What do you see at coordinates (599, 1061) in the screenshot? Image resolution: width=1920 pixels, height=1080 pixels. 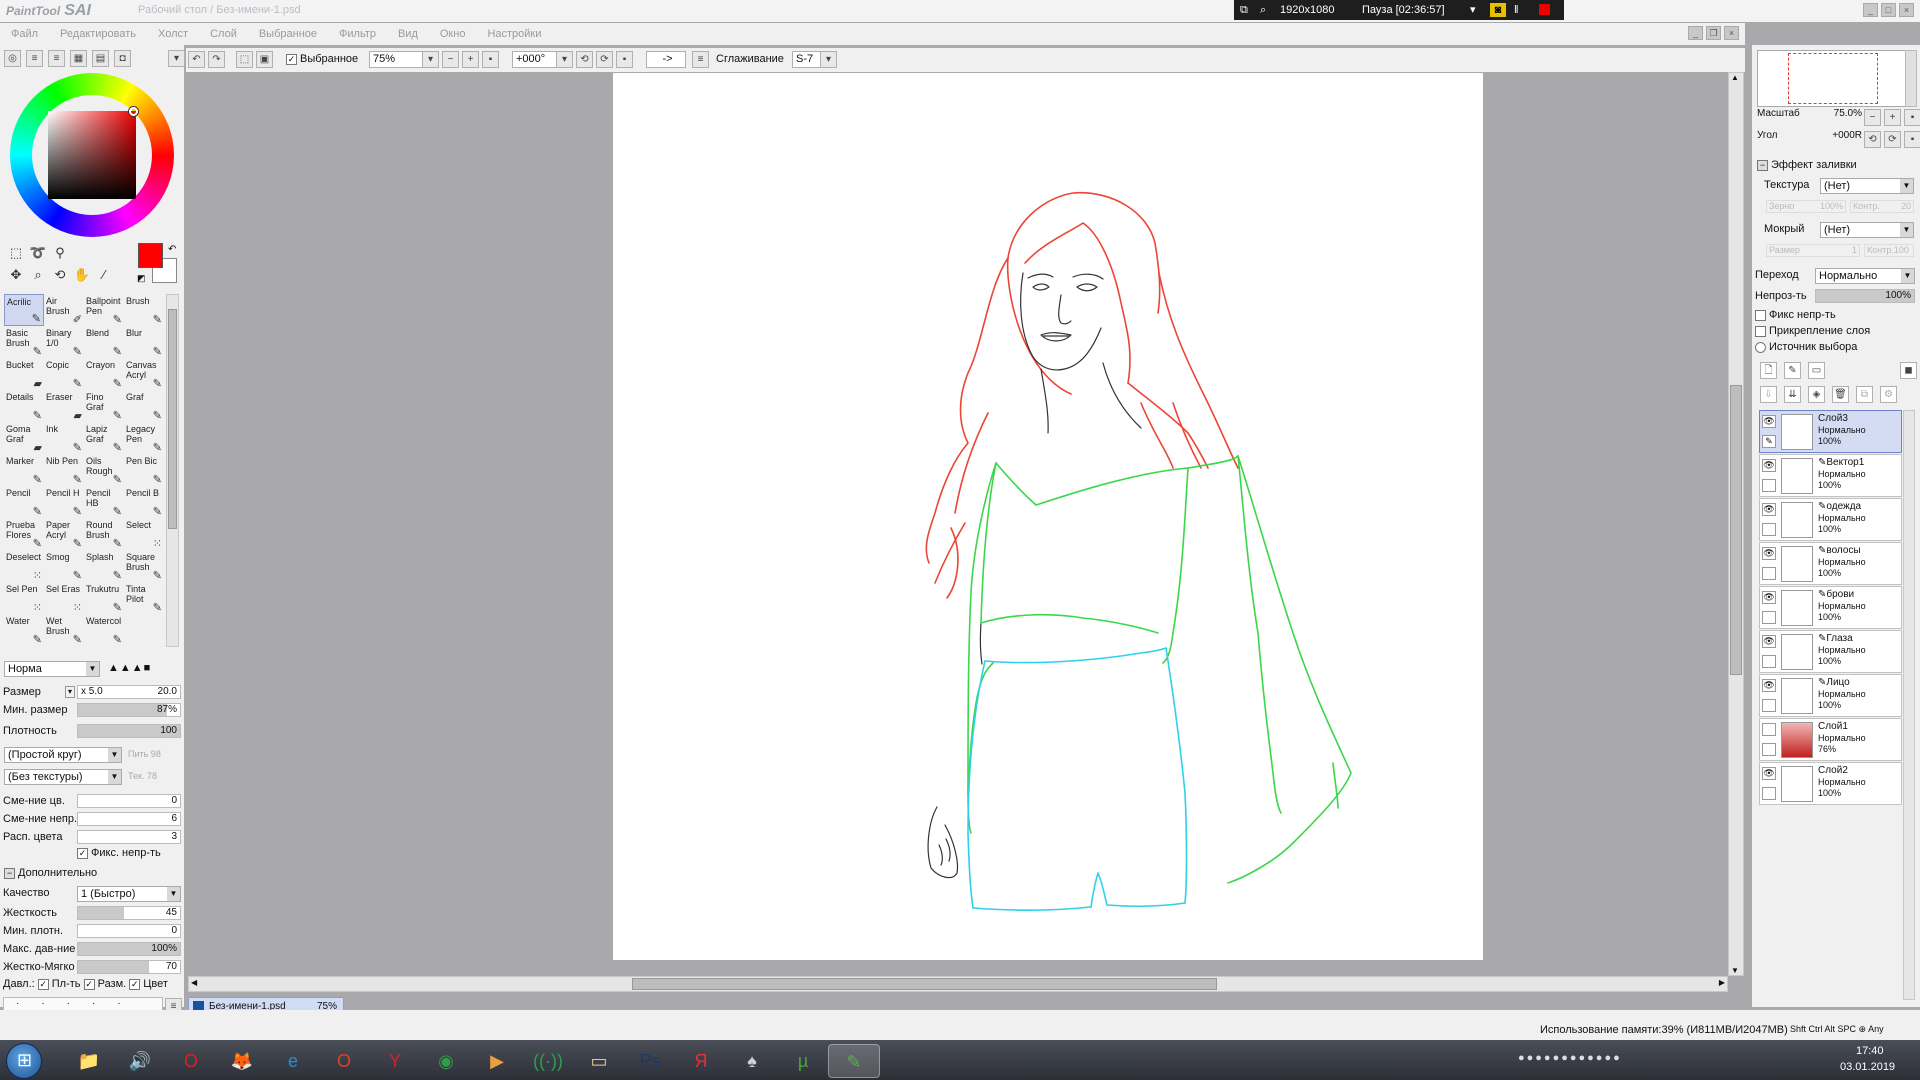 I see `taskbar-app-folder: ▭` at bounding box center [599, 1061].